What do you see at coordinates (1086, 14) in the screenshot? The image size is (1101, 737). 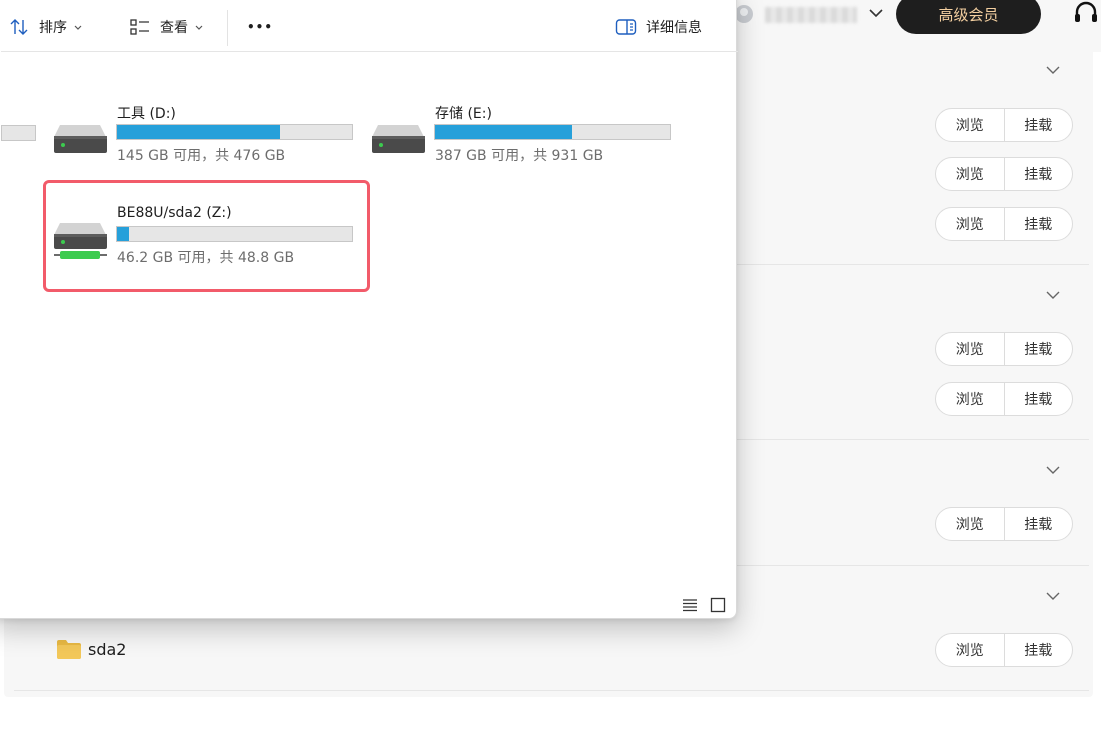 I see `headset-support-icon` at bounding box center [1086, 14].